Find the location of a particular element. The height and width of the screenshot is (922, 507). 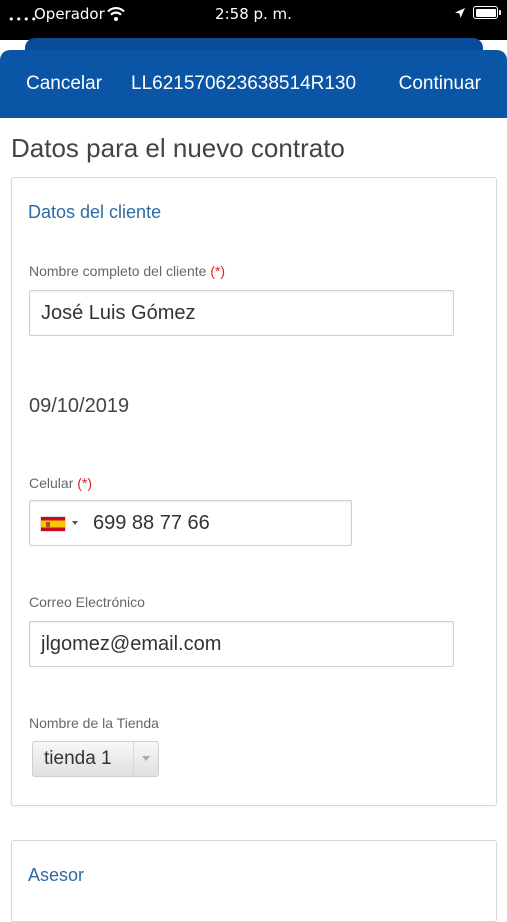

status-bar: •••• Operador 2:58 p. m. is located at coordinates (253, 20).